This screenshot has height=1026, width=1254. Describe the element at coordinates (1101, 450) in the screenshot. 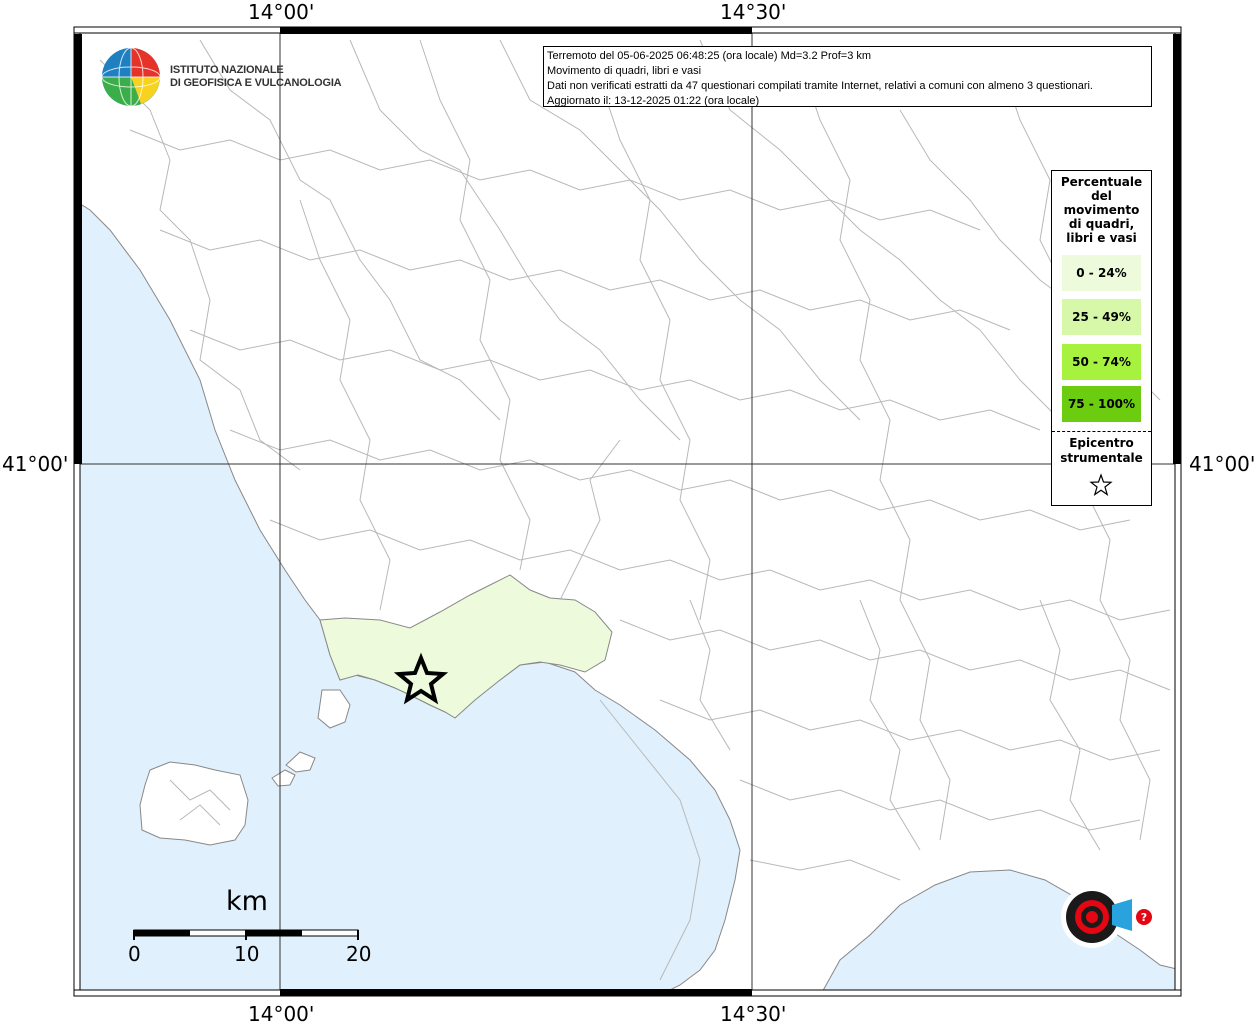

I see `legend-epicentre-label: Epicentro strumentale` at that location.